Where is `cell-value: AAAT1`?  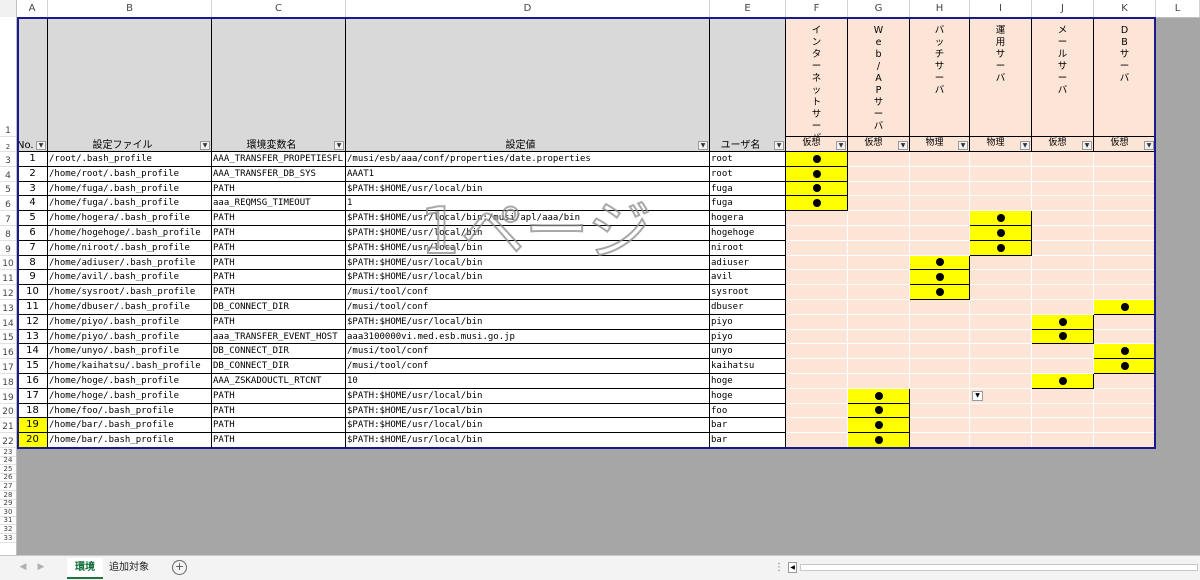 cell-value: AAAT1 is located at coordinates (528, 174).